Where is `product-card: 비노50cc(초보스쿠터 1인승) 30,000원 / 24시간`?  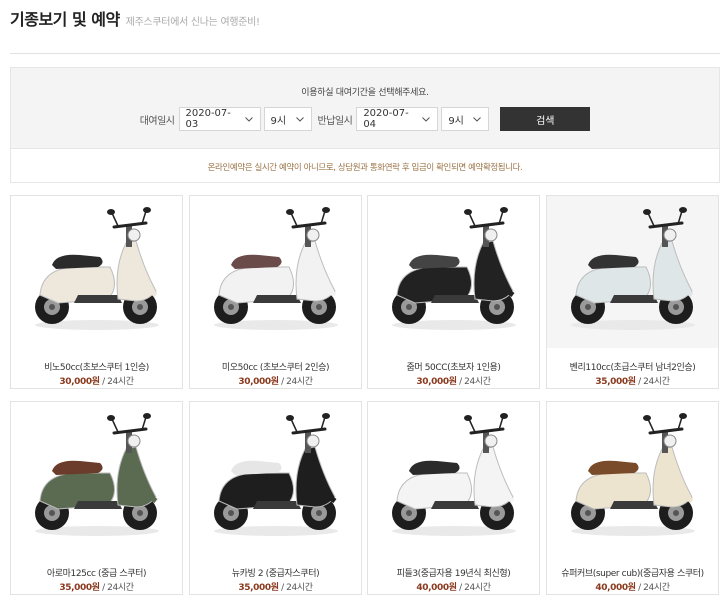
product-card: 비노50cc(초보스쿠터 1인승) 30,000원 / 24시간 is located at coordinates (96, 292).